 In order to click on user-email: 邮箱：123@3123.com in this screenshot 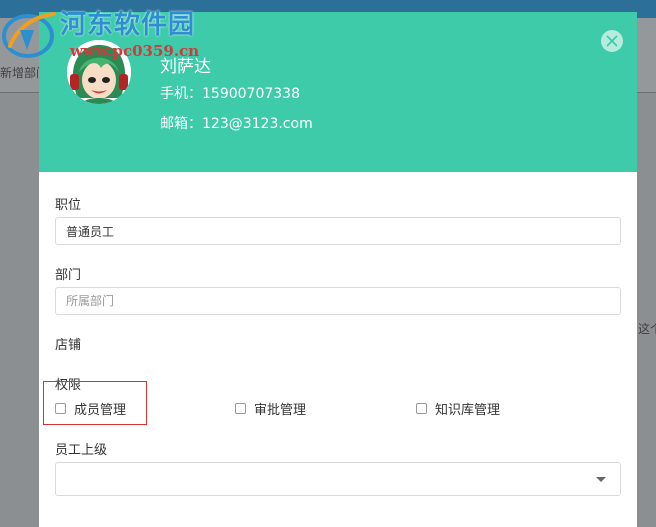, I will do `click(236, 124)`.